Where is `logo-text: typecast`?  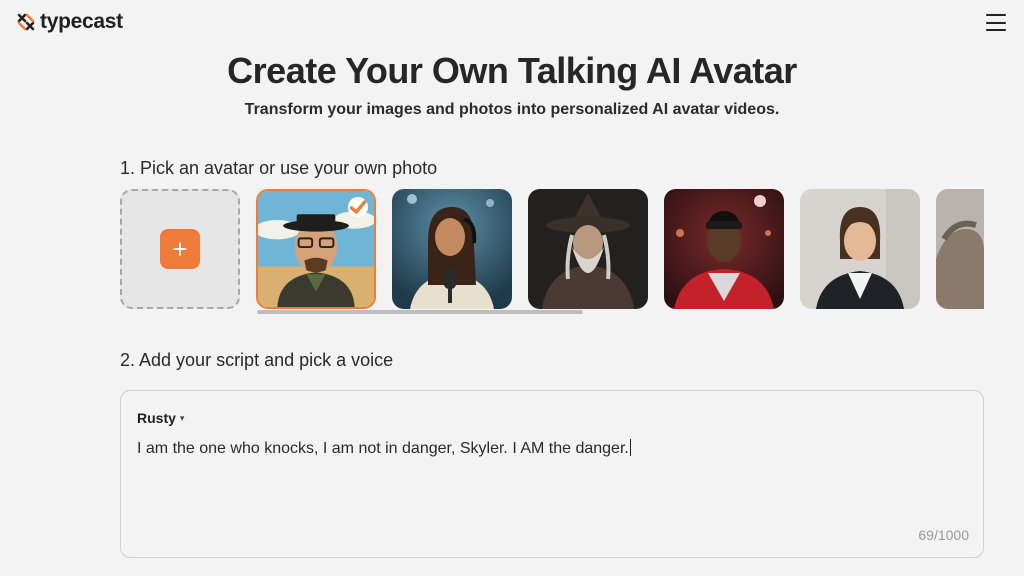
logo-text: typecast is located at coordinates (81, 21).